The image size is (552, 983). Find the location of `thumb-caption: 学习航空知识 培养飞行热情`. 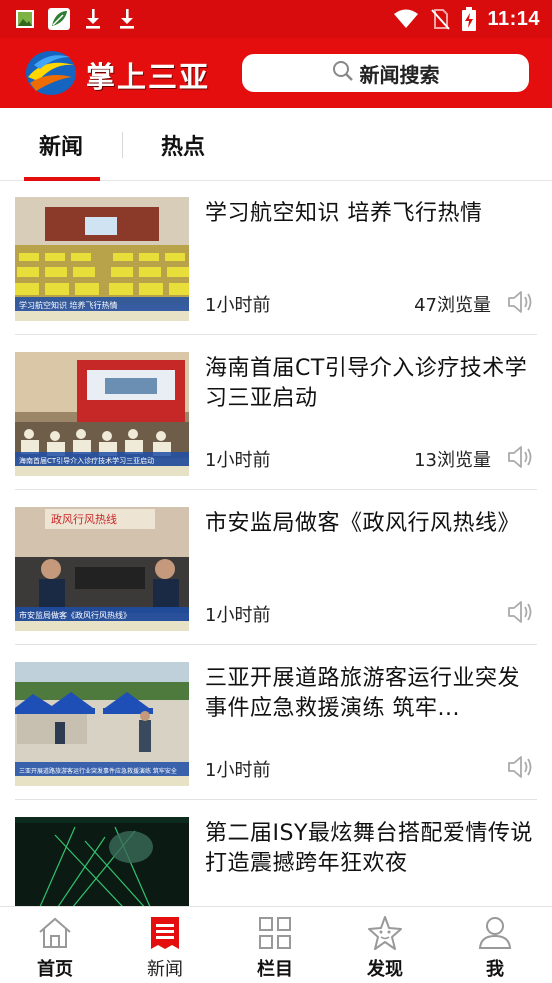

thumb-caption: 学习航空知识 培养飞行热情 is located at coordinates (68, 305).